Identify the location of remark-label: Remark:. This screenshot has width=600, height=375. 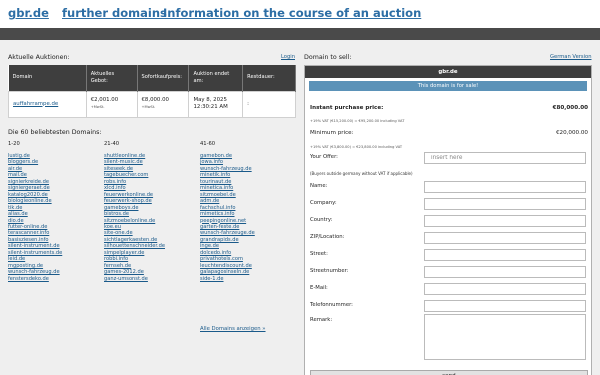
(321, 320).